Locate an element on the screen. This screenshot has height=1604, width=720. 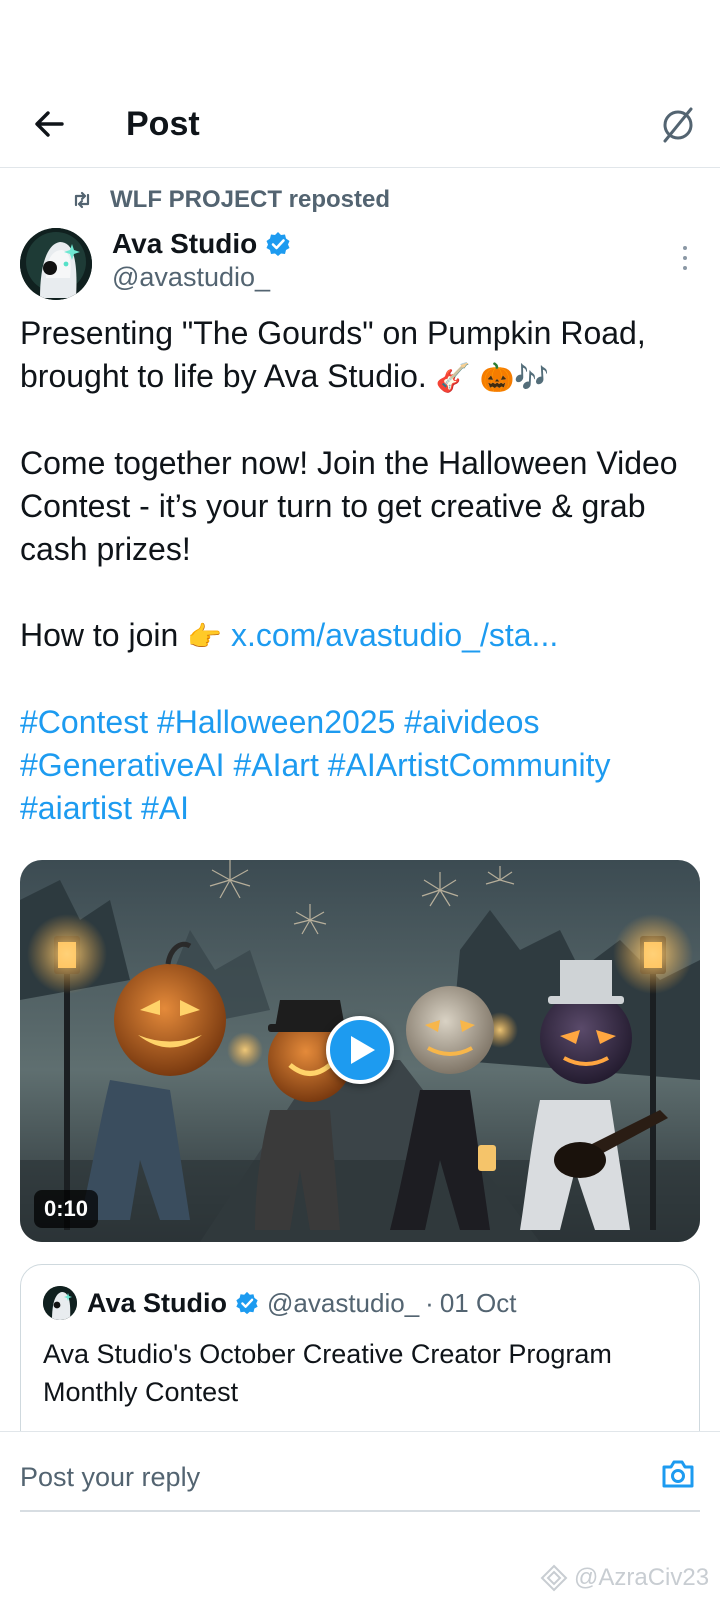
hashtag-link: #Contest is located at coordinates (84, 722).